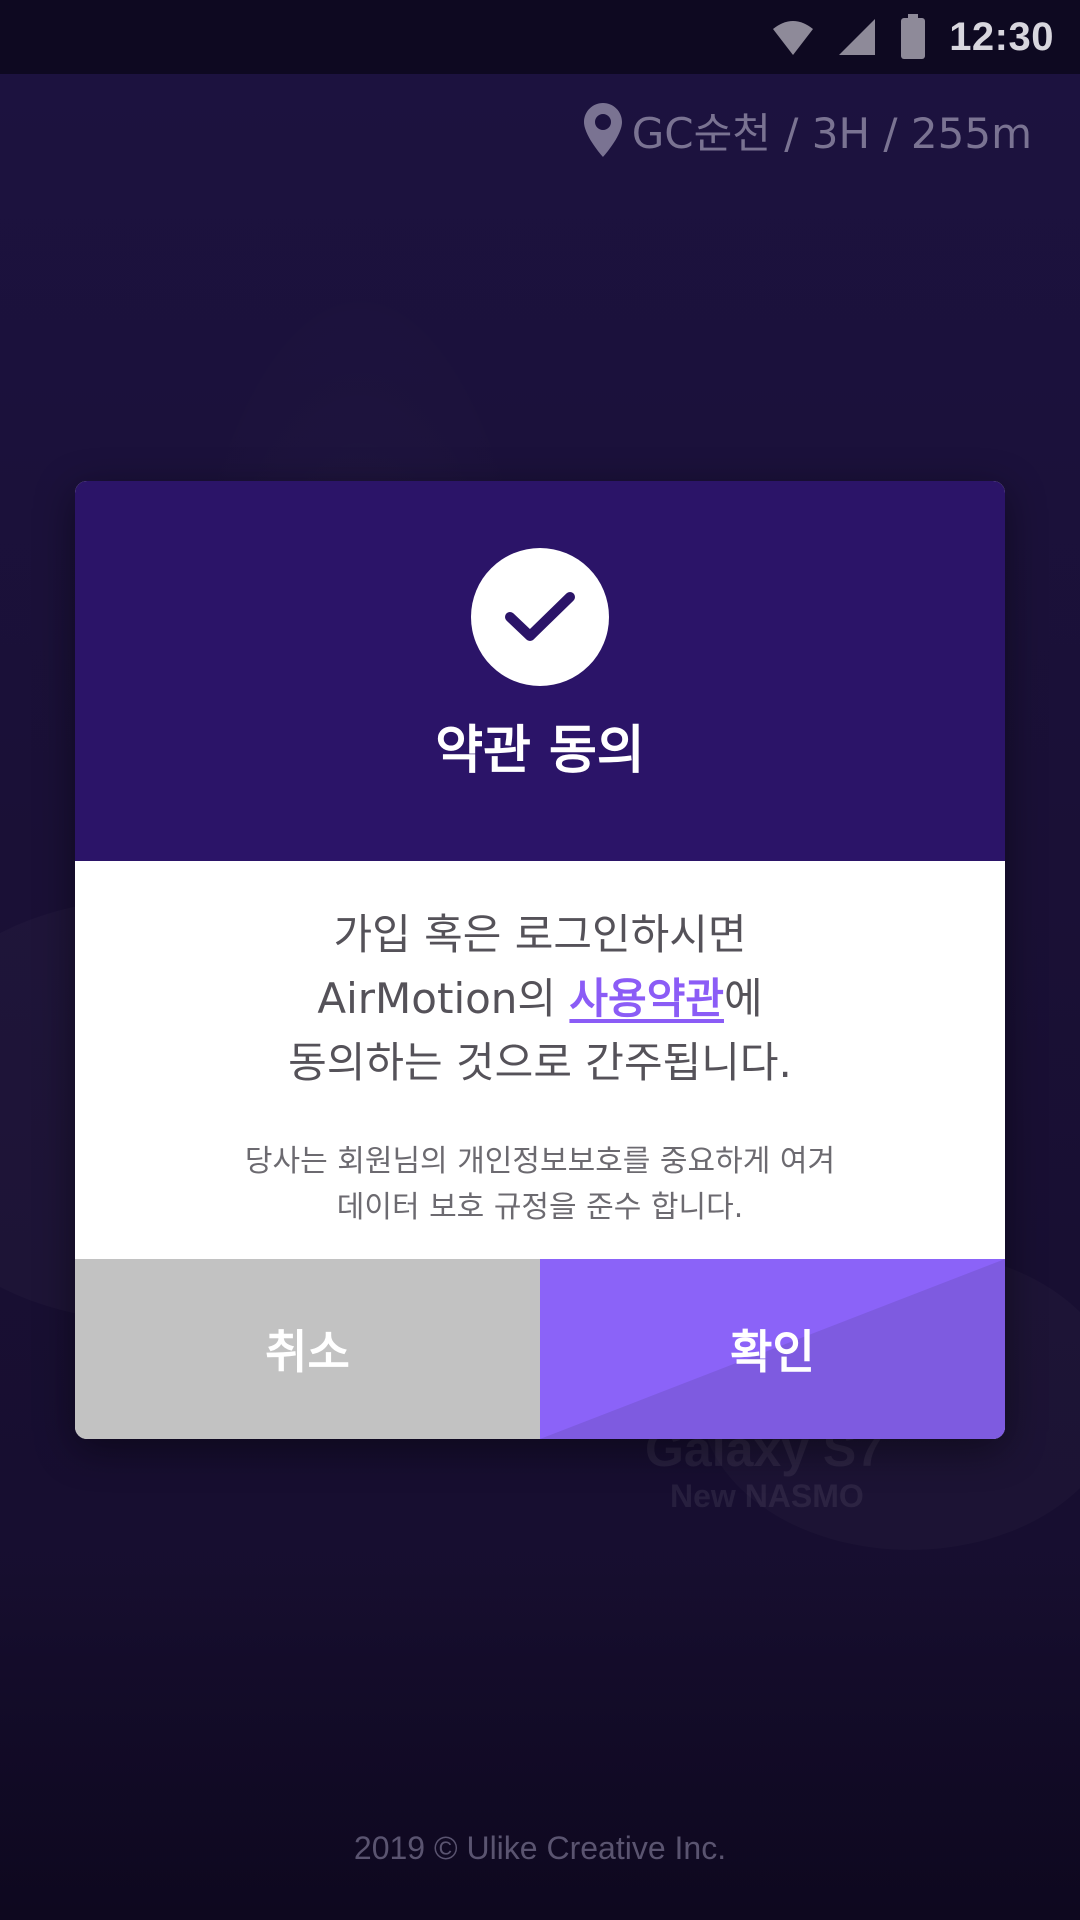 The height and width of the screenshot is (1920, 1080). What do you see at coordinates (443, 998) in the screenshot?
I see `message-prefix: AirMotion의` at bounding box center [443, 998].